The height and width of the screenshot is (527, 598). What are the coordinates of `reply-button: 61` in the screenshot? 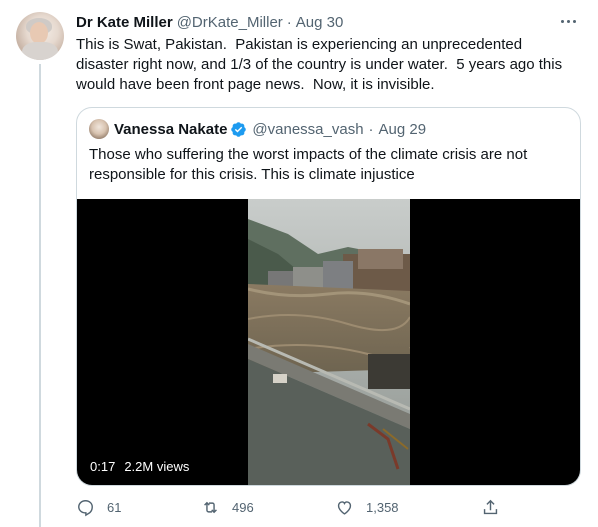 It's located at (98, 507).